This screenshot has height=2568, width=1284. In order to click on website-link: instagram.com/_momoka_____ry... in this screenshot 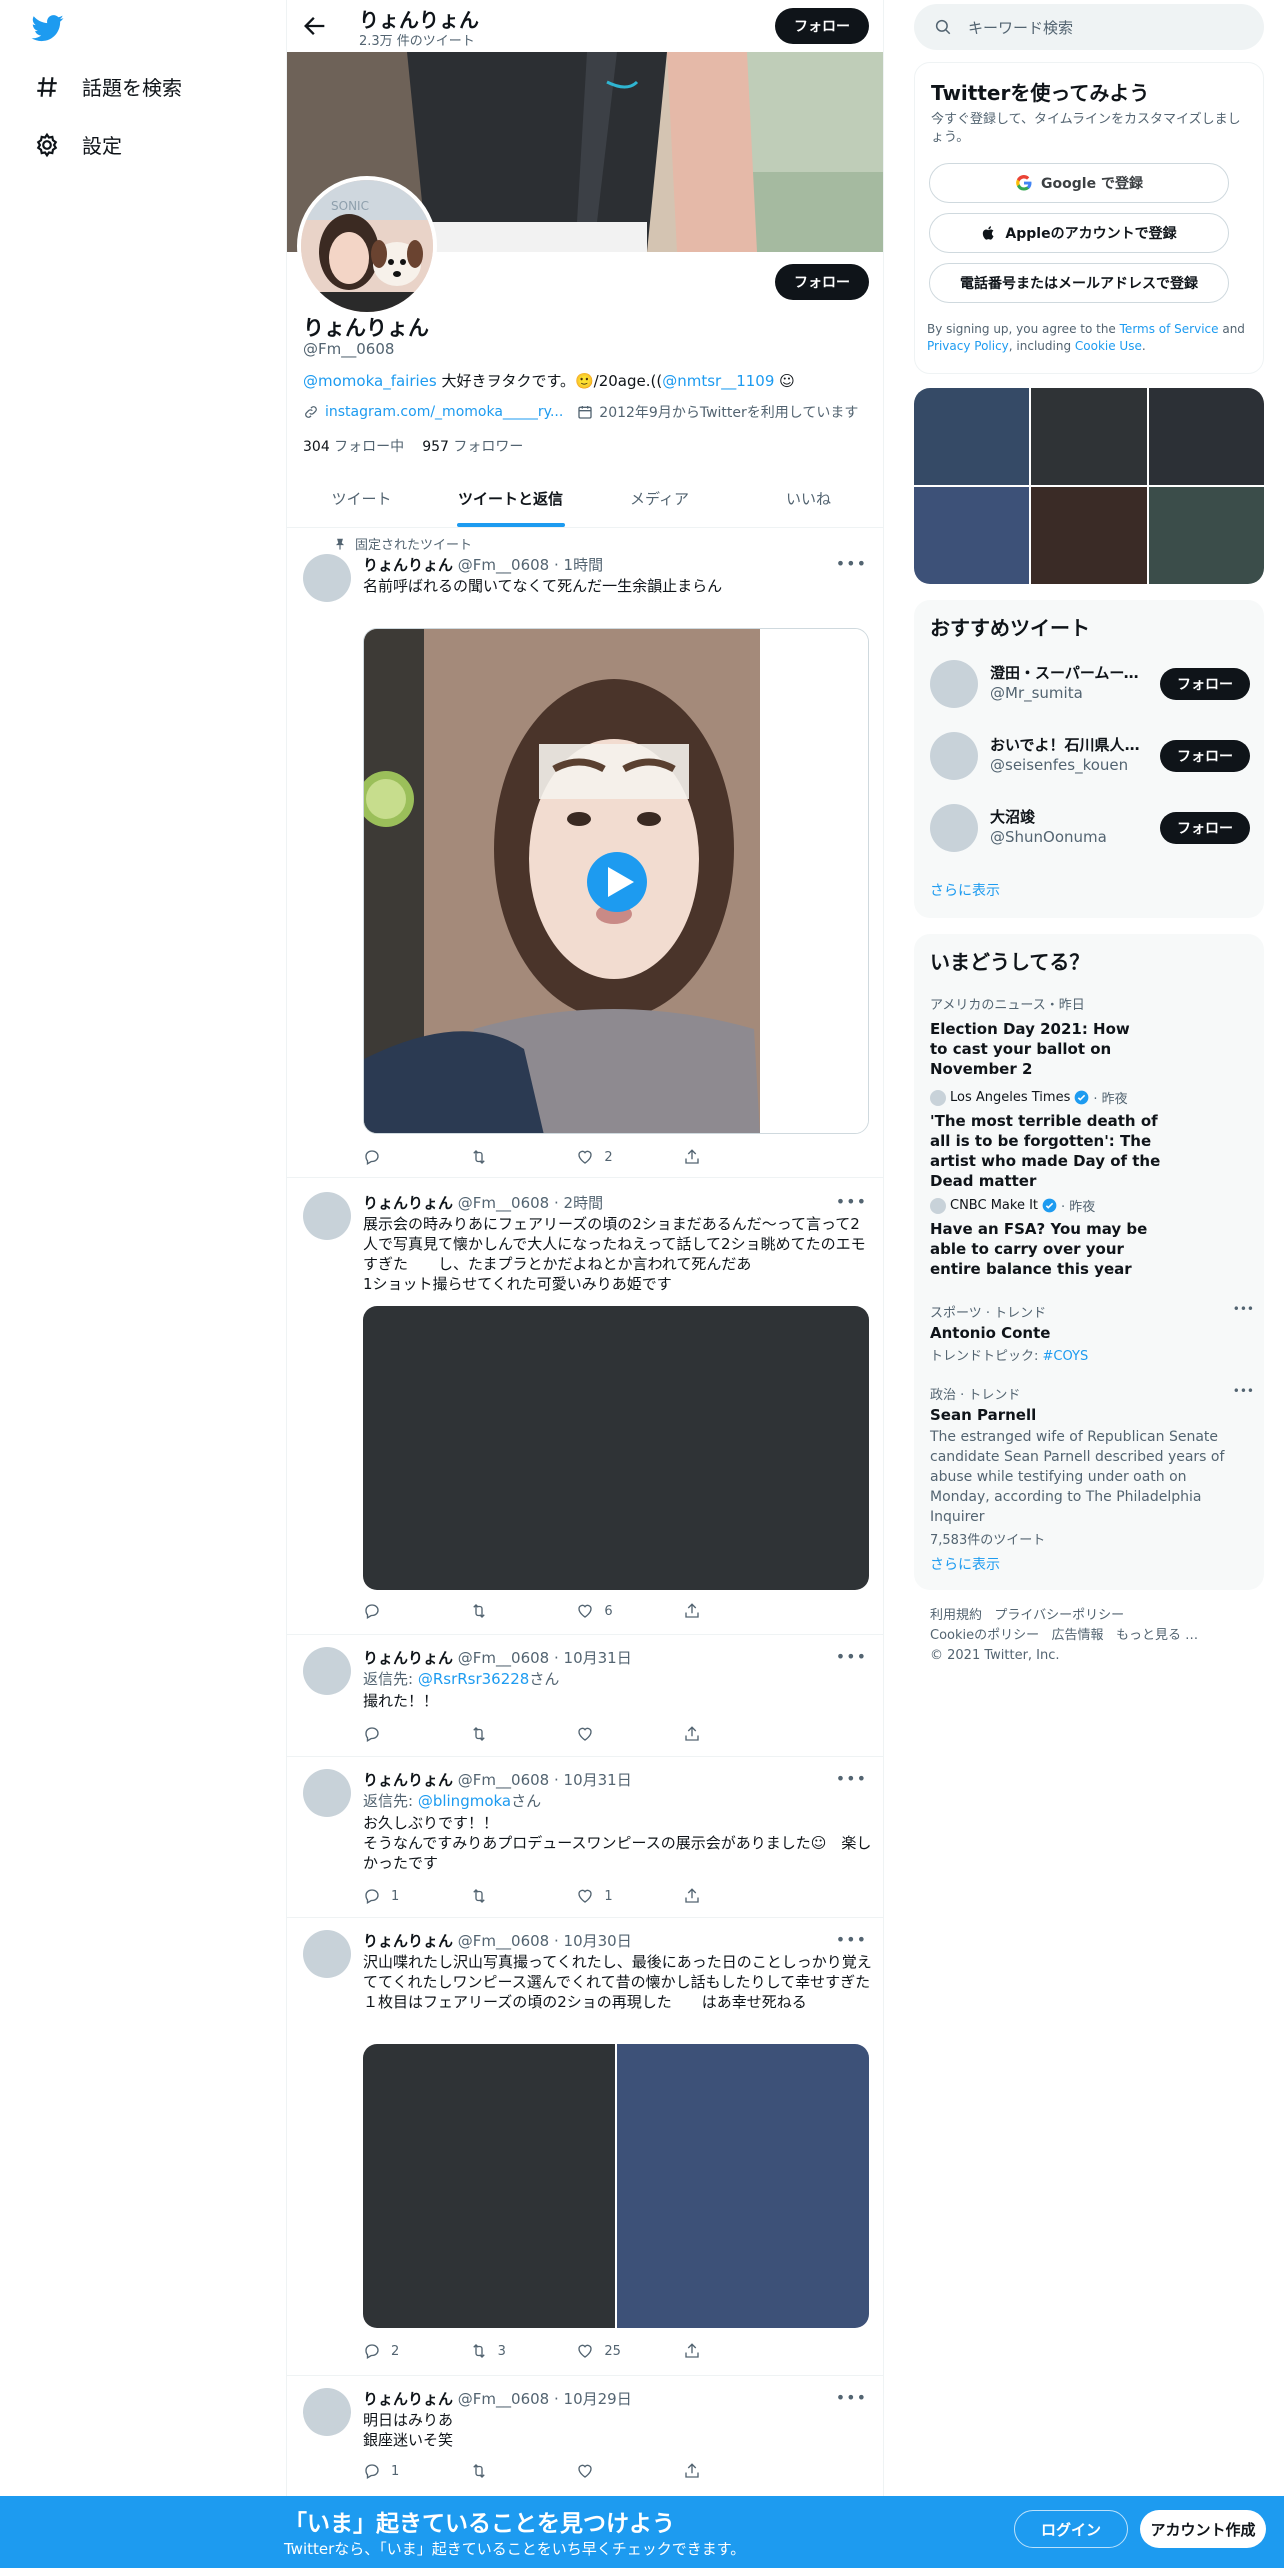, I will do `click(444, 412)`.